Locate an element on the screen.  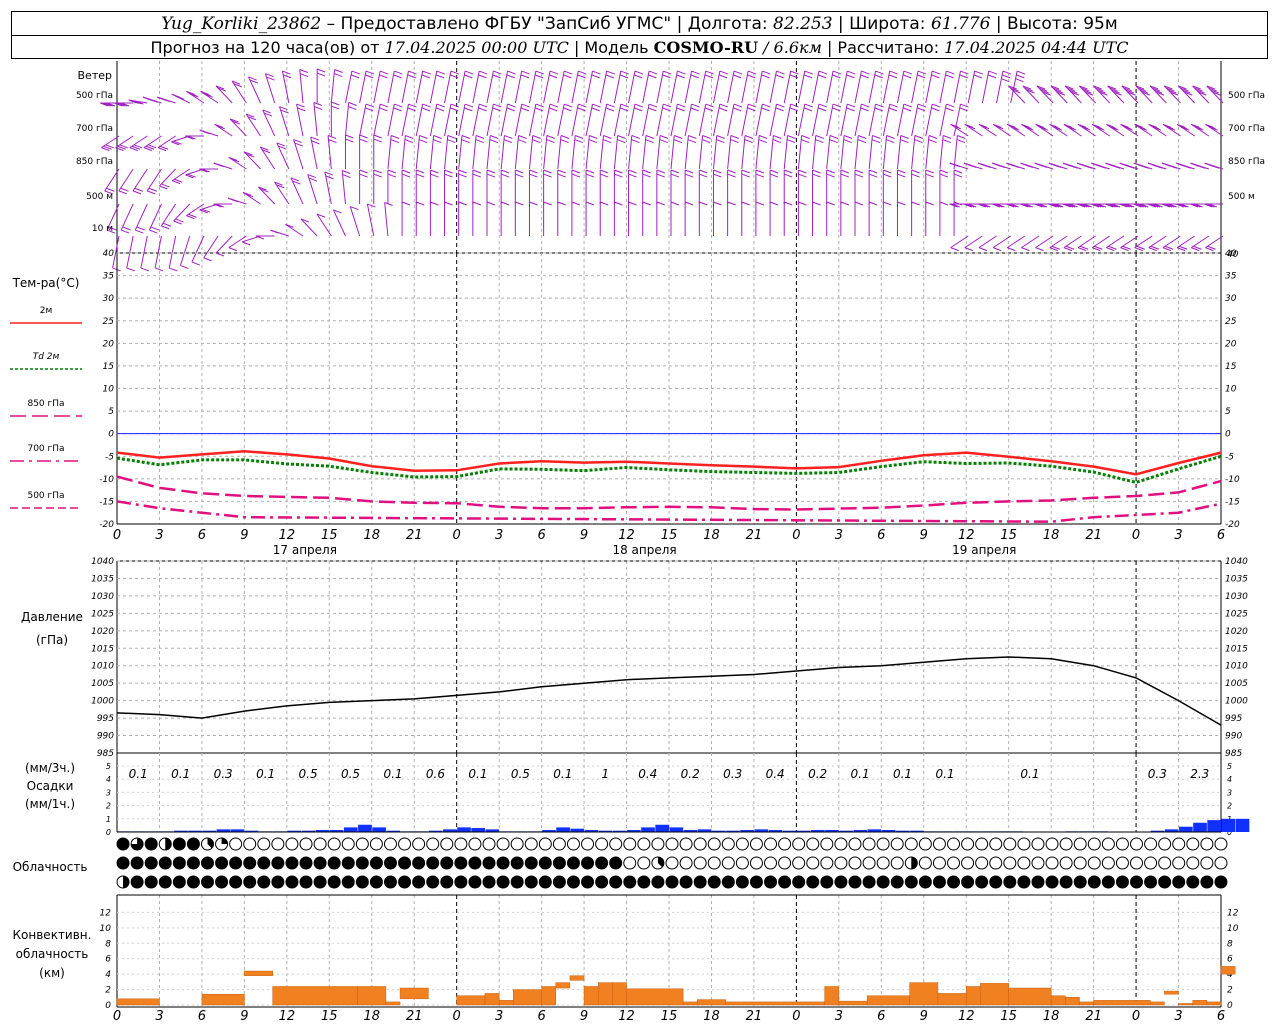
hour-tick-label: 3 is located at coordinates (159, 535).